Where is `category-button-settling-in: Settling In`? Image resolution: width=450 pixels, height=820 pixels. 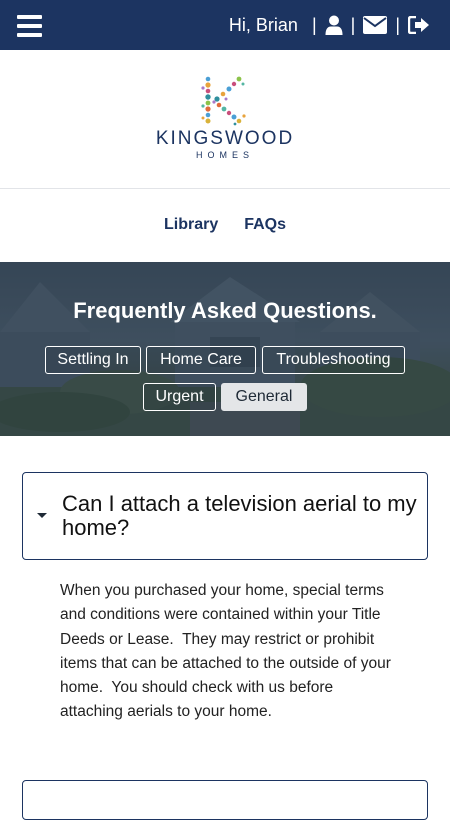 category-button-settling-in: Settling In is located at coordinates (93, 360).